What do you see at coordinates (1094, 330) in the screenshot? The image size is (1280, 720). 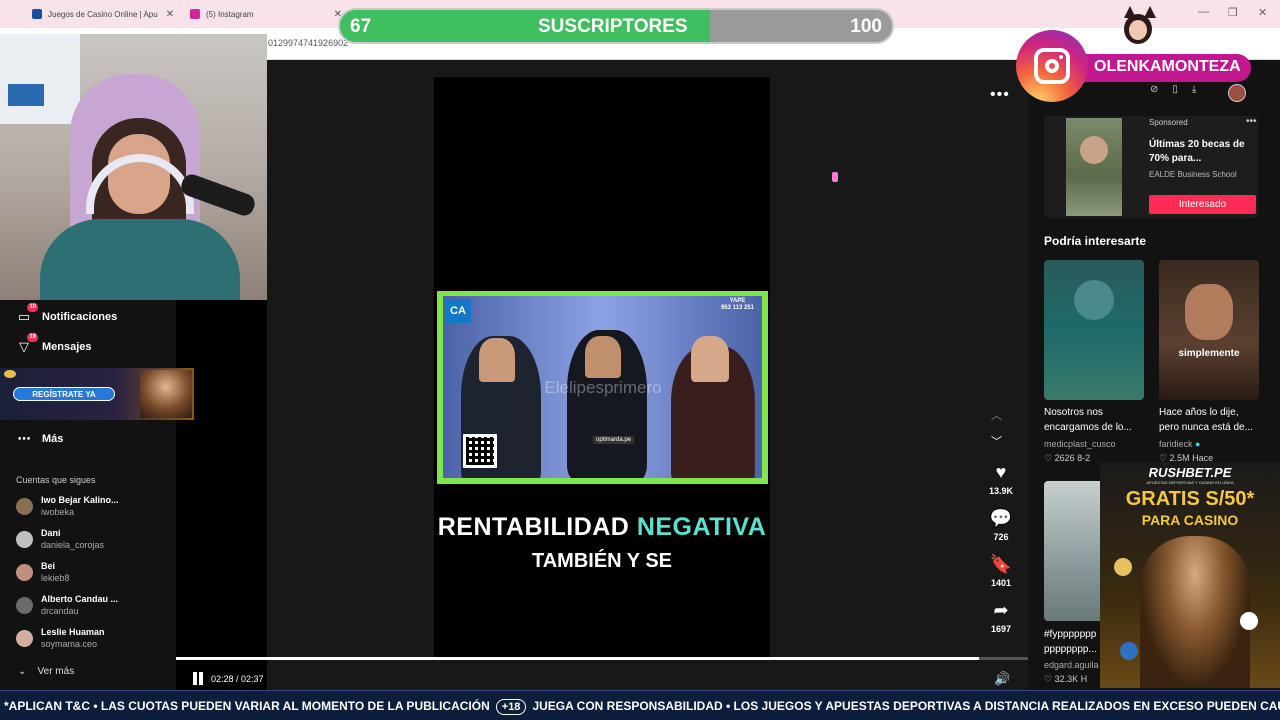 I see `recommendation-thumbnail` at bounding box center [1094, 330].